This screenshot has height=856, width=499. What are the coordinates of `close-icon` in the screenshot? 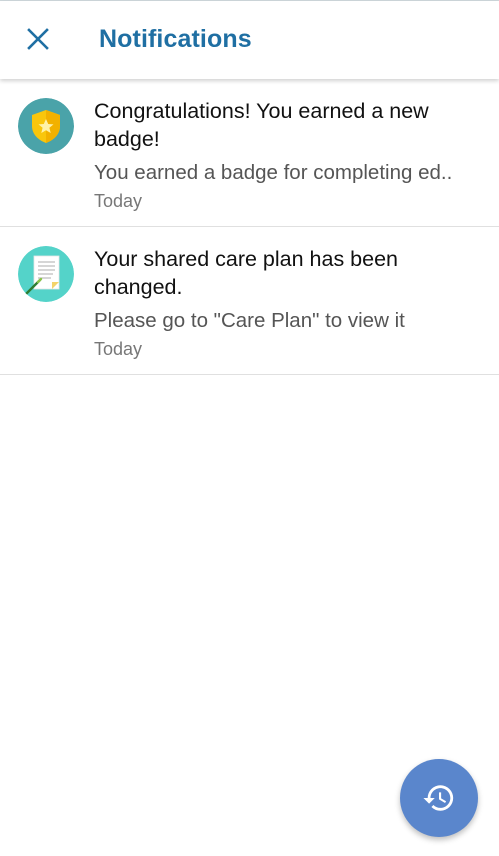 It's located at (38, 39).